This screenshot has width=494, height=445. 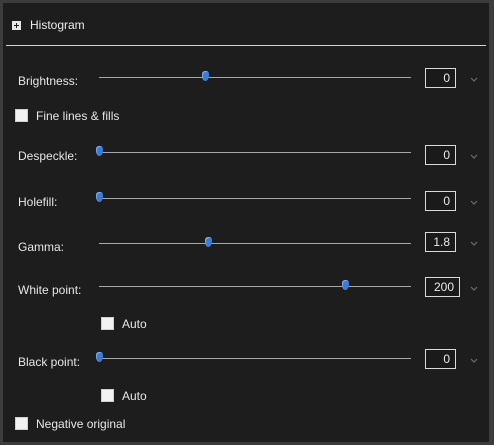 What do you see at coordinates (134, 396) in the screenshot?
I see `black-point-auto-label: Auto` at bounding box center [134, 396].